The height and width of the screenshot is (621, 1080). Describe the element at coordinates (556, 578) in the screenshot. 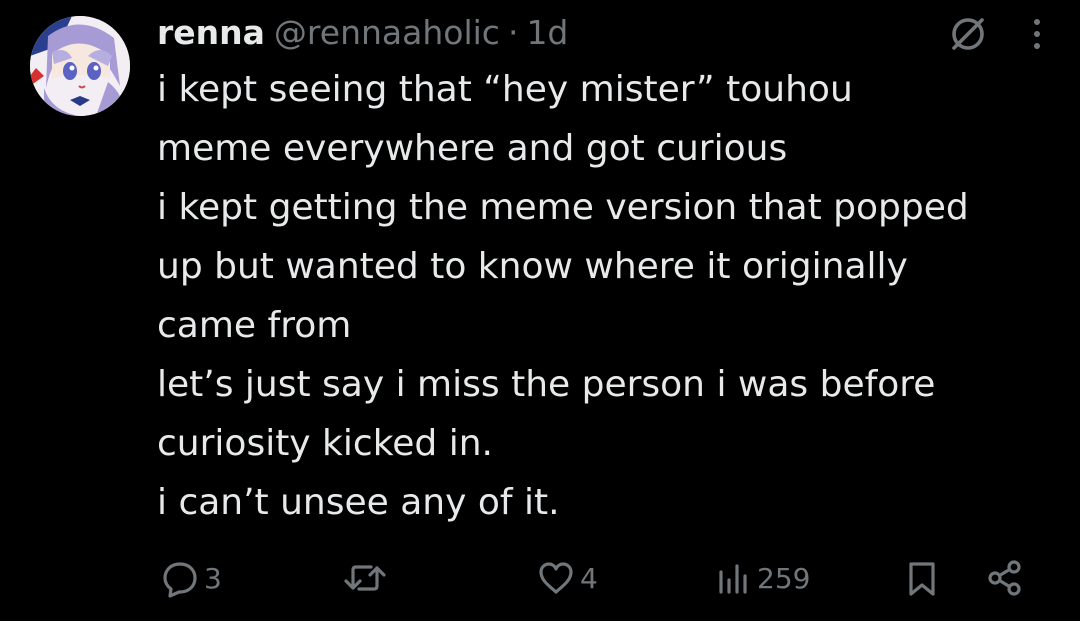

I see `heart-icon` at that location.